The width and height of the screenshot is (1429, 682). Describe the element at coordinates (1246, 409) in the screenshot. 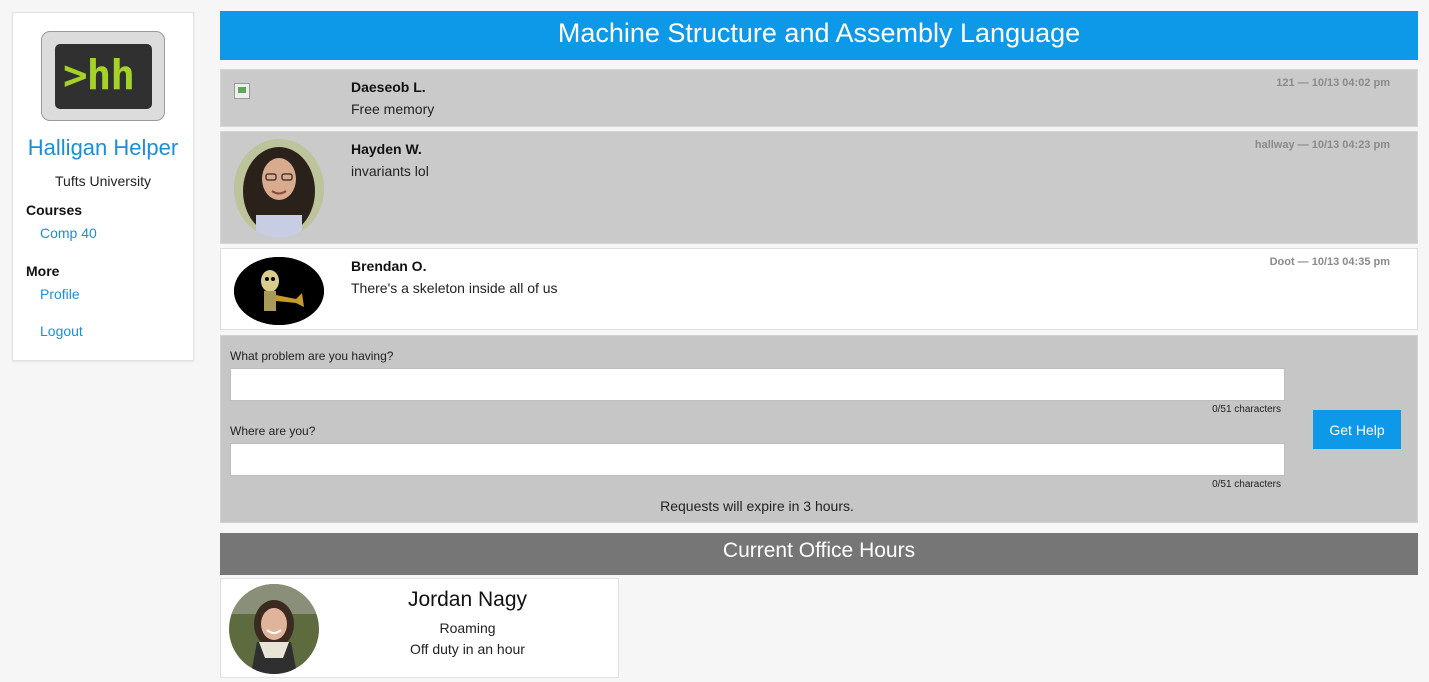

I see `problem-char-count: 0/51 characters` at that location.